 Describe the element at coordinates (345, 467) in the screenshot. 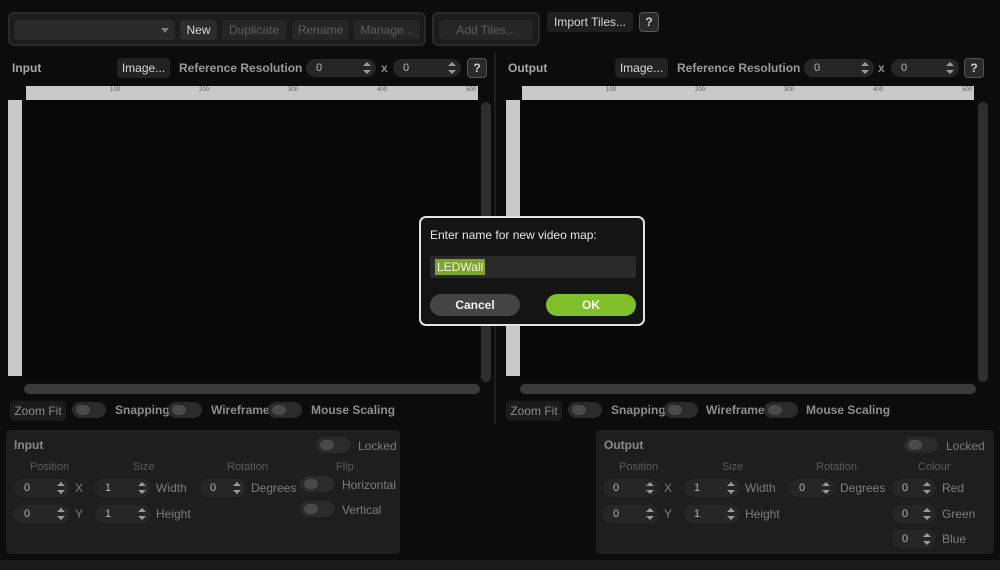

I see `flip-header: Flip` at that location.